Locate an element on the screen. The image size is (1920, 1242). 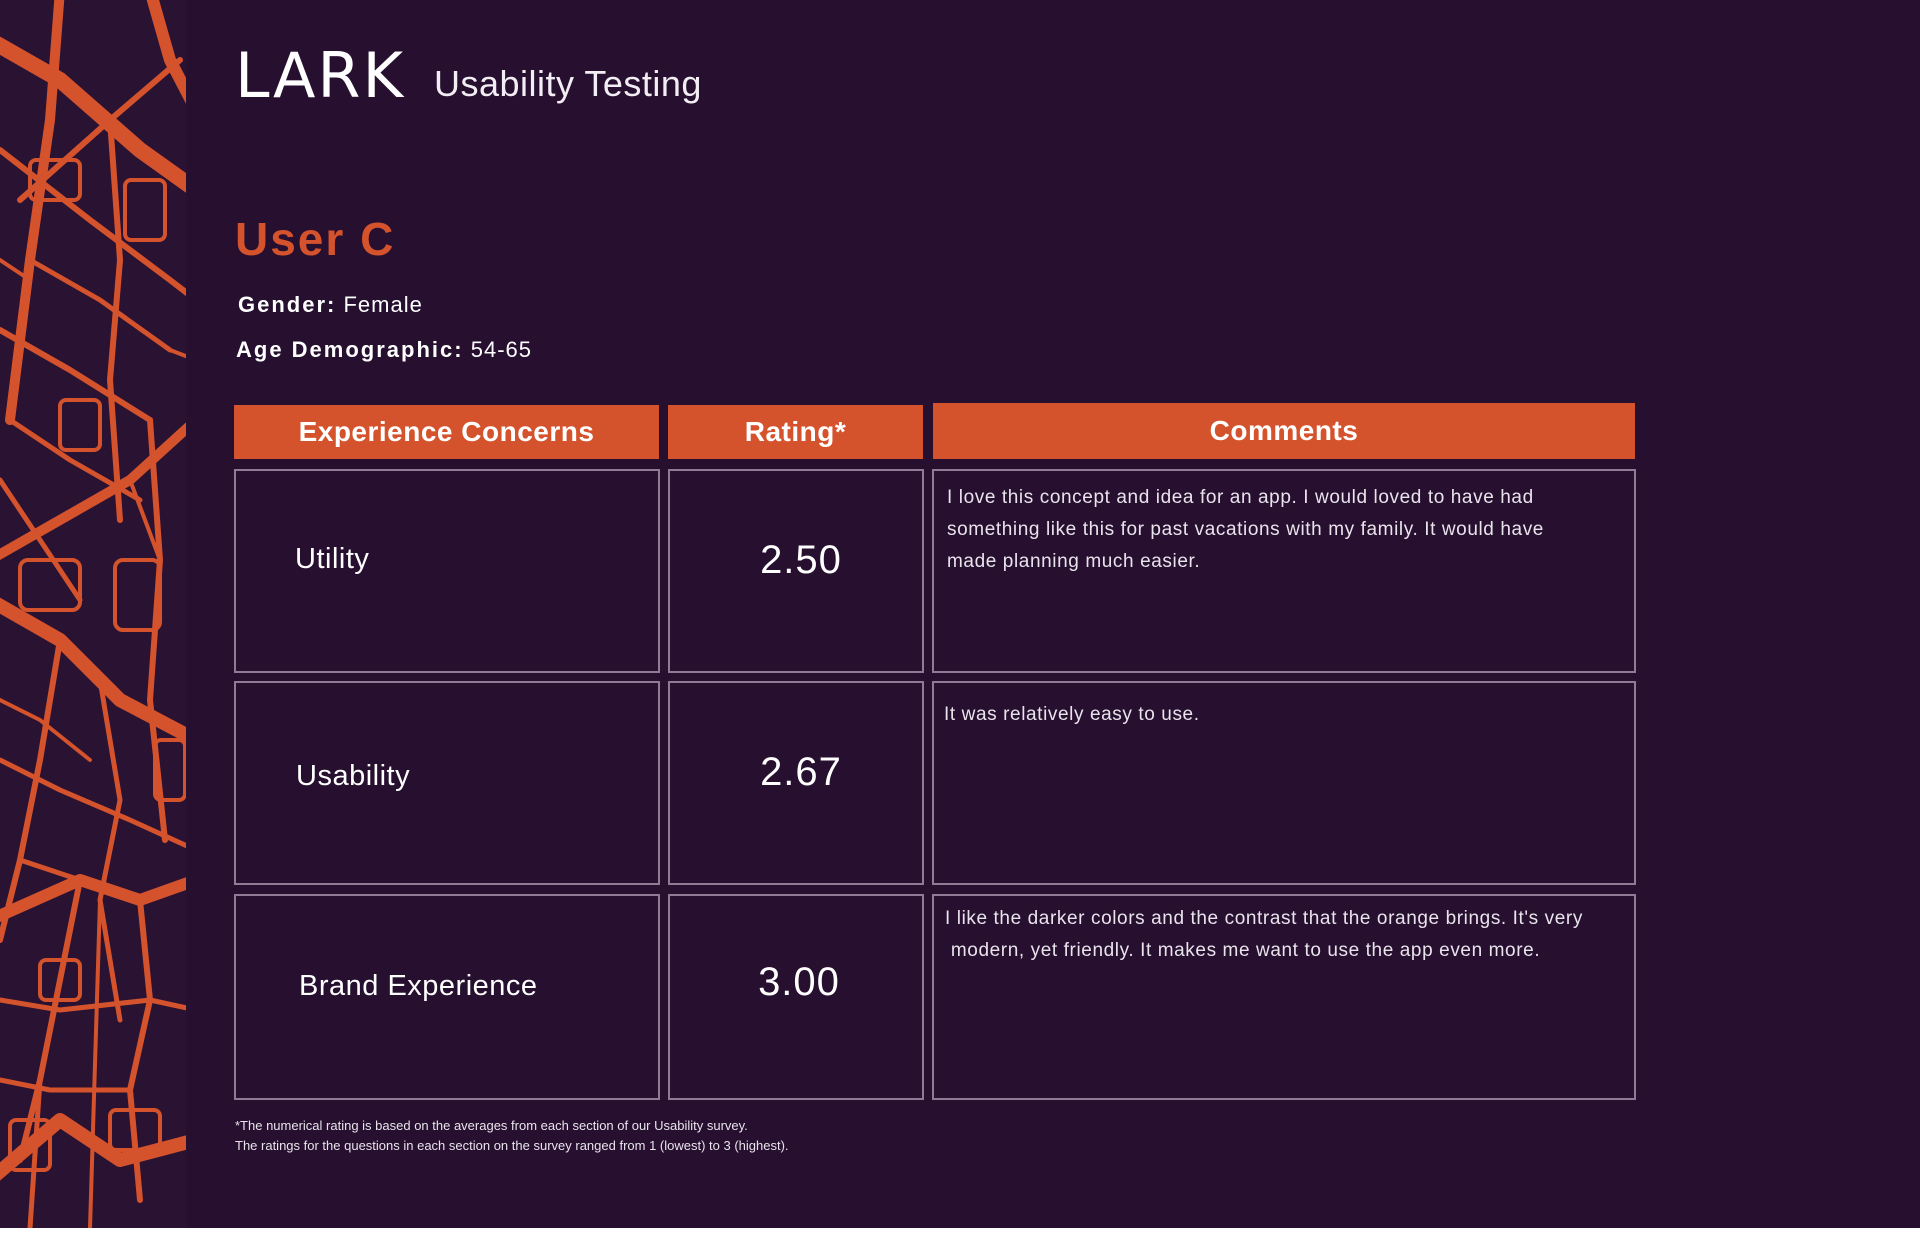
street-map-graphic is located at coordinates (93, 614).